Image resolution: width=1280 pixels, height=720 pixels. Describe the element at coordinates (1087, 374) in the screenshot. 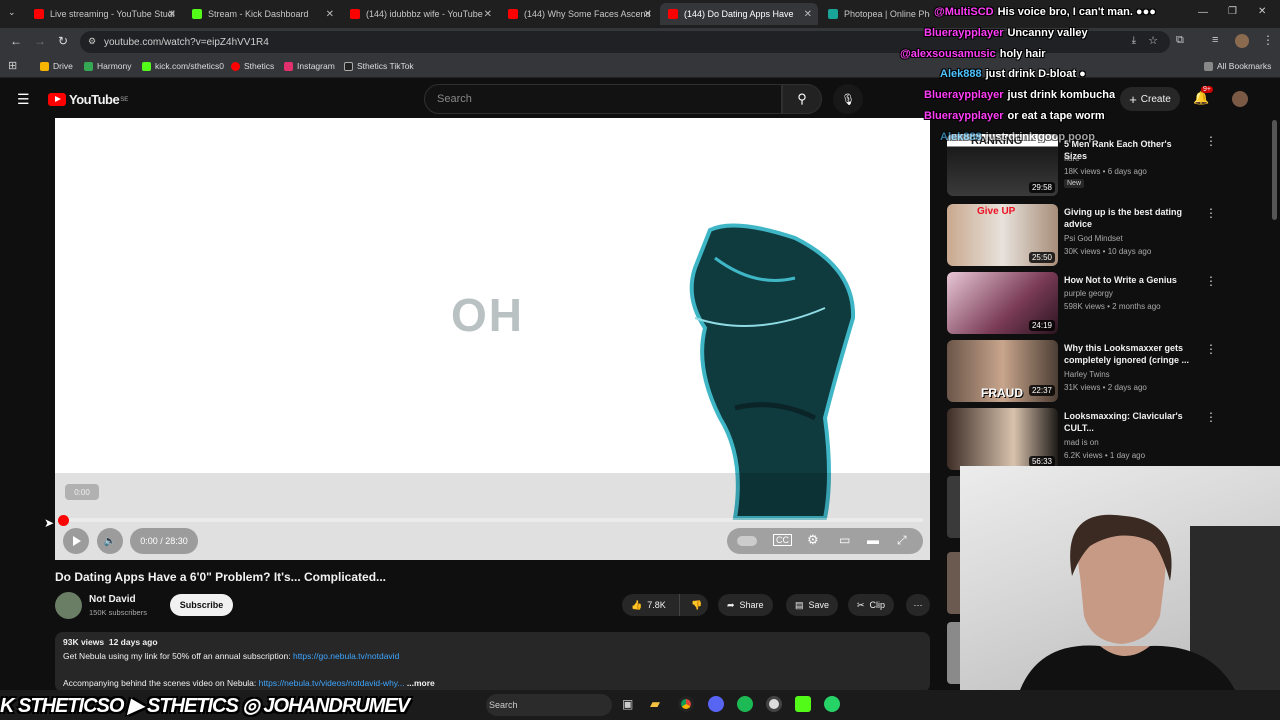

I see `recommendation-channel: Harley Twins` at that location.